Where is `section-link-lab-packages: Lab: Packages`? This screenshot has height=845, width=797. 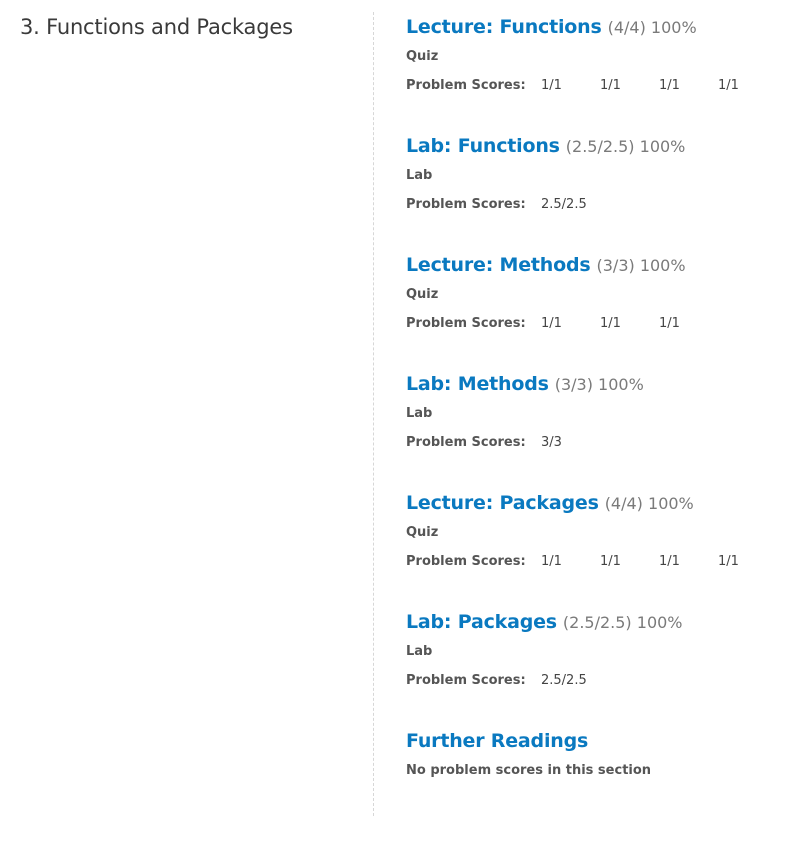 section-link-lab-packages: Lab: Packages is located at coordinates (481, 622).